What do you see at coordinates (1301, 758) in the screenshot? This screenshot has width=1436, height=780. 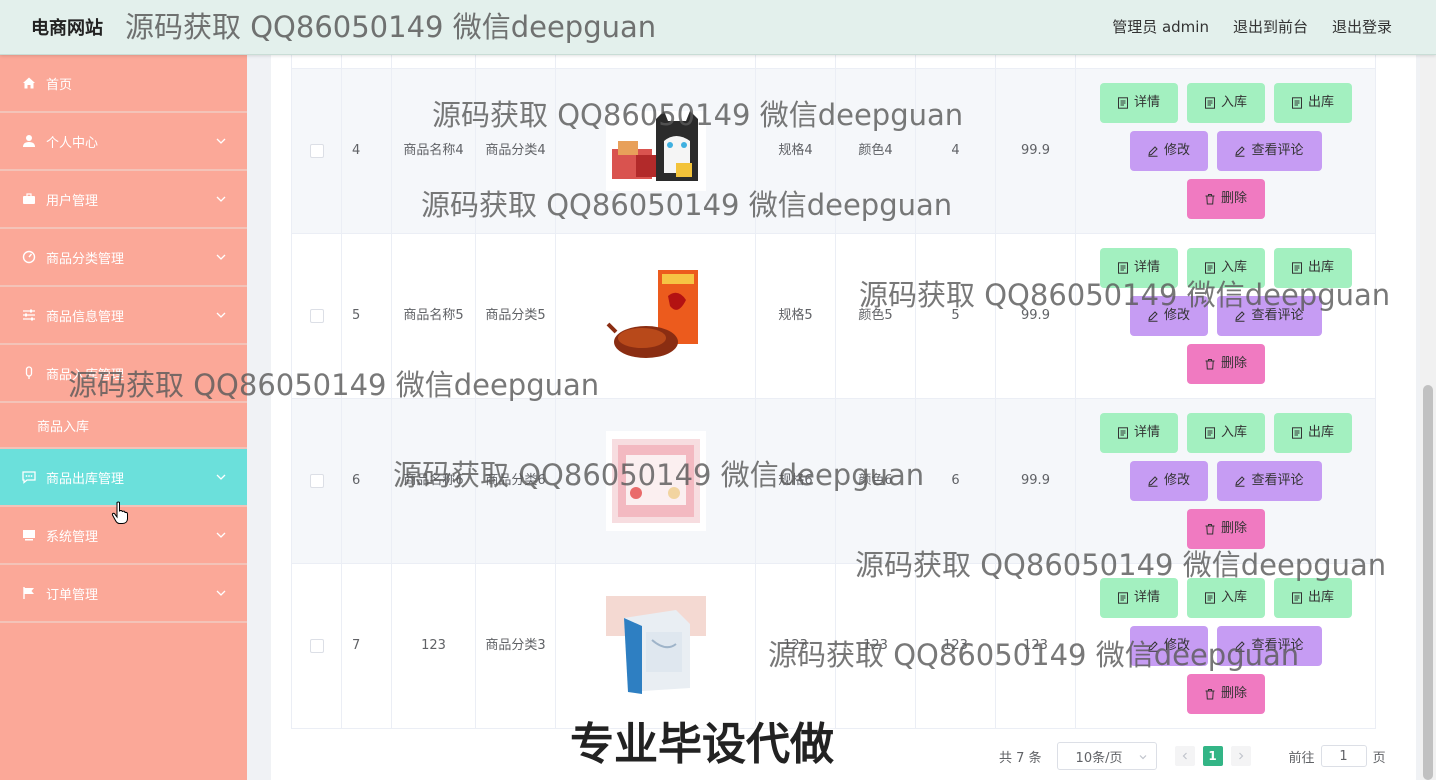 I see `goto-label: 前往` at bounding box center [1301, 758].